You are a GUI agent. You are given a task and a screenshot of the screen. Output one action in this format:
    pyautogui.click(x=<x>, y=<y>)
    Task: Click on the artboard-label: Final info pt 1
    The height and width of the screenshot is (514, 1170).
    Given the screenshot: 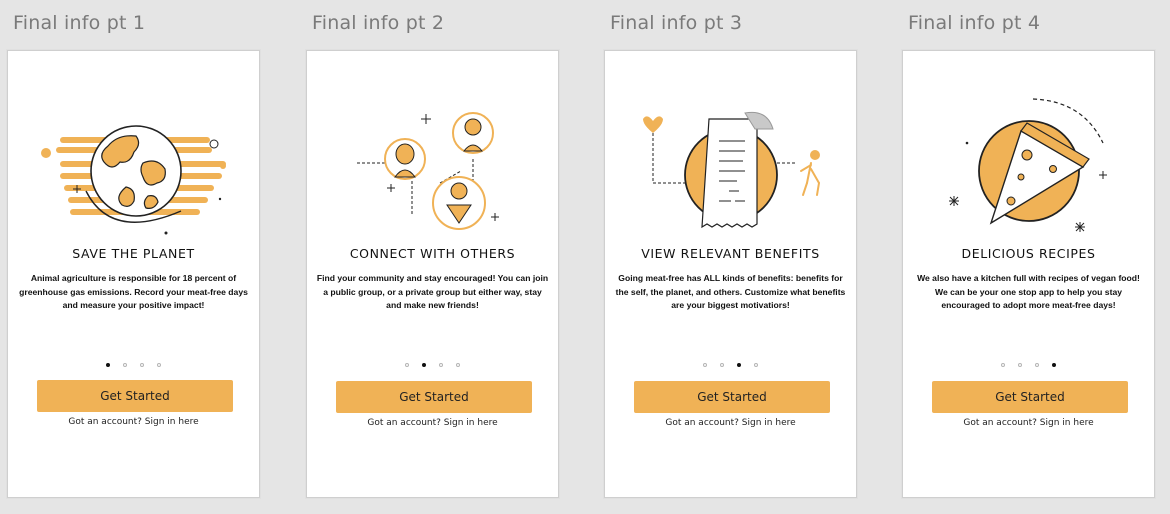 What is the action you would take?
    pyautogui.click(x=79, y=23)
    